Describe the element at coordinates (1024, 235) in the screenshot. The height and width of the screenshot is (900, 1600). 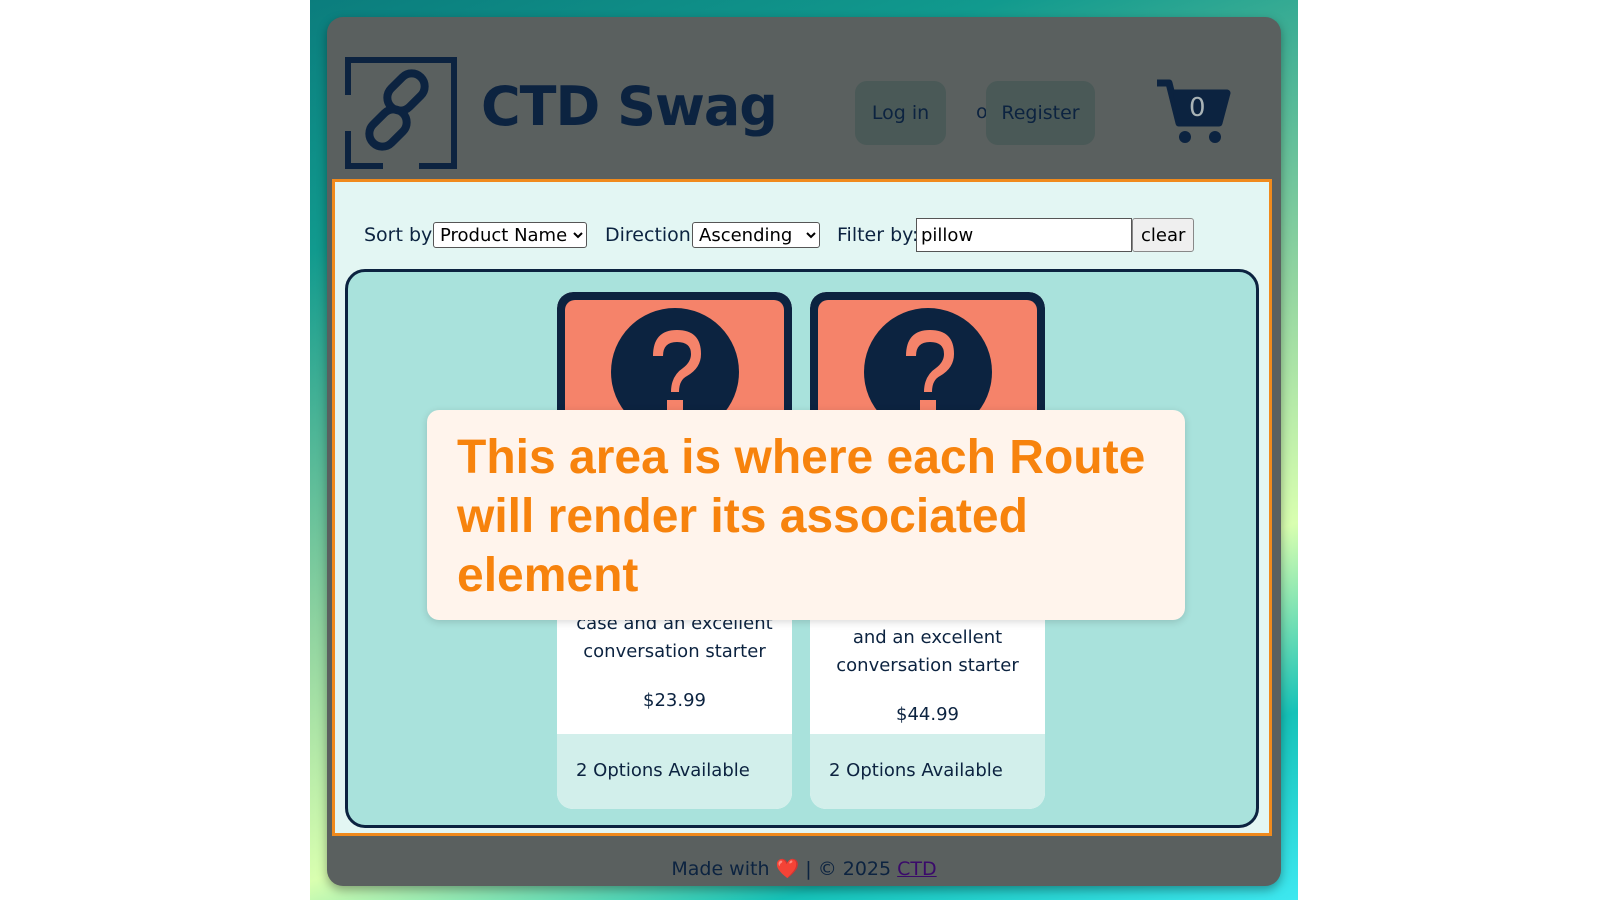
I see `filter-input` at that location.